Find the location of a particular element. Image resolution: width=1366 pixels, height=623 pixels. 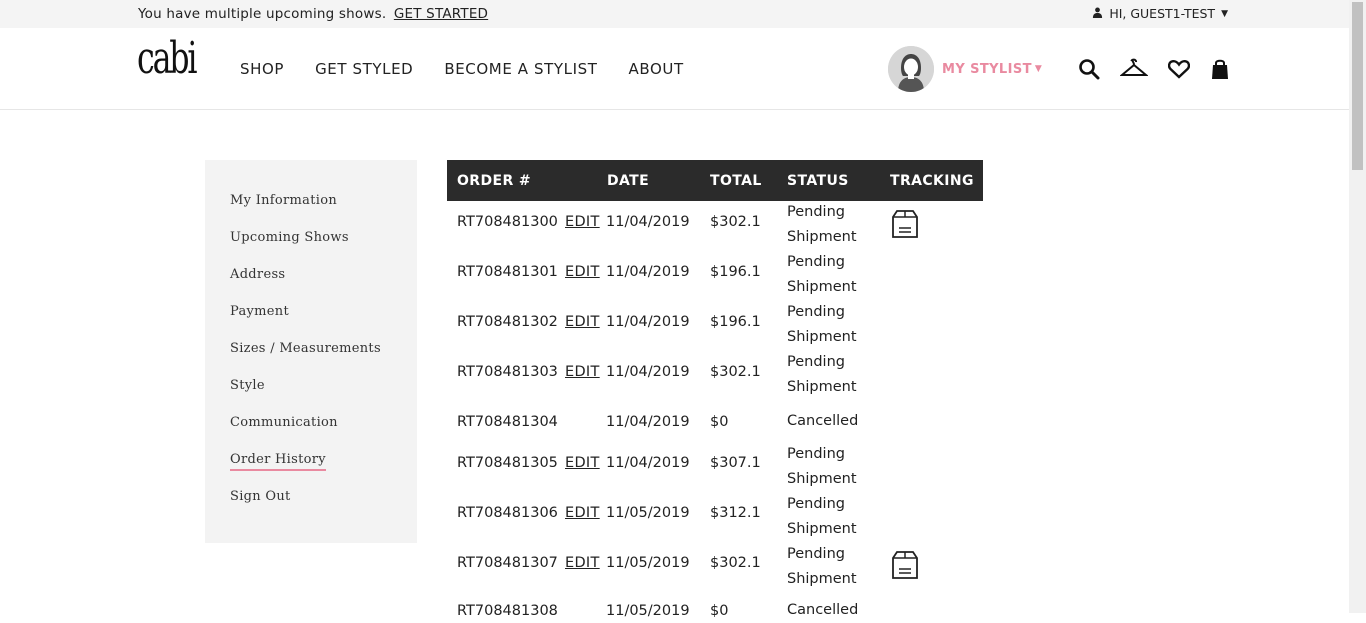

sidebar-item-style: Style is located at coordinates (247, 385).